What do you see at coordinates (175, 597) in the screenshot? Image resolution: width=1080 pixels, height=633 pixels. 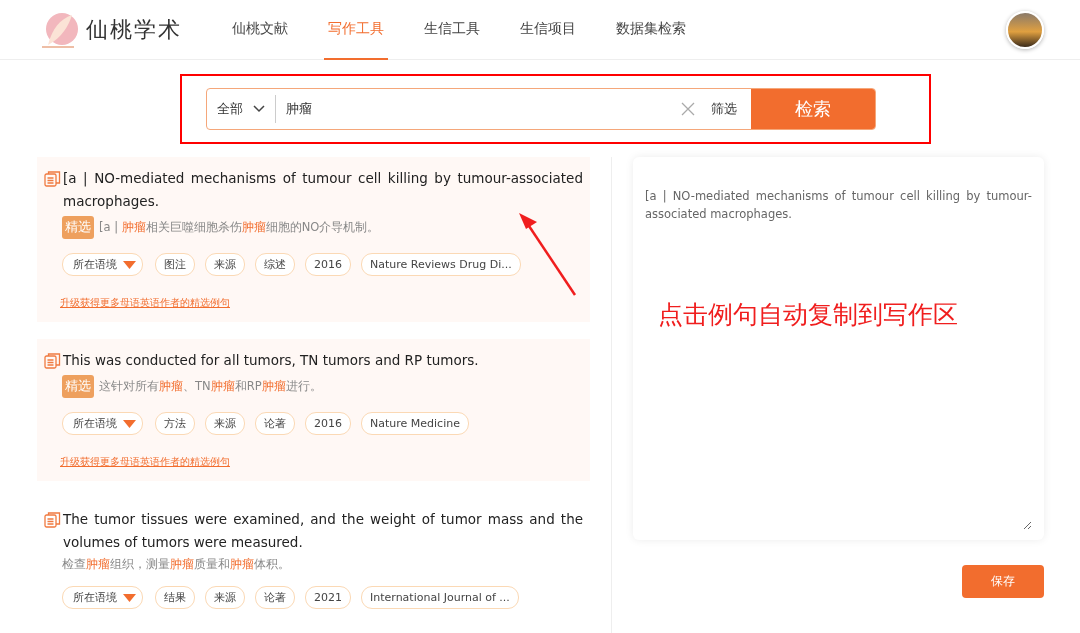 I see `tag-chip: 结果` at bounding box center [175, 597].